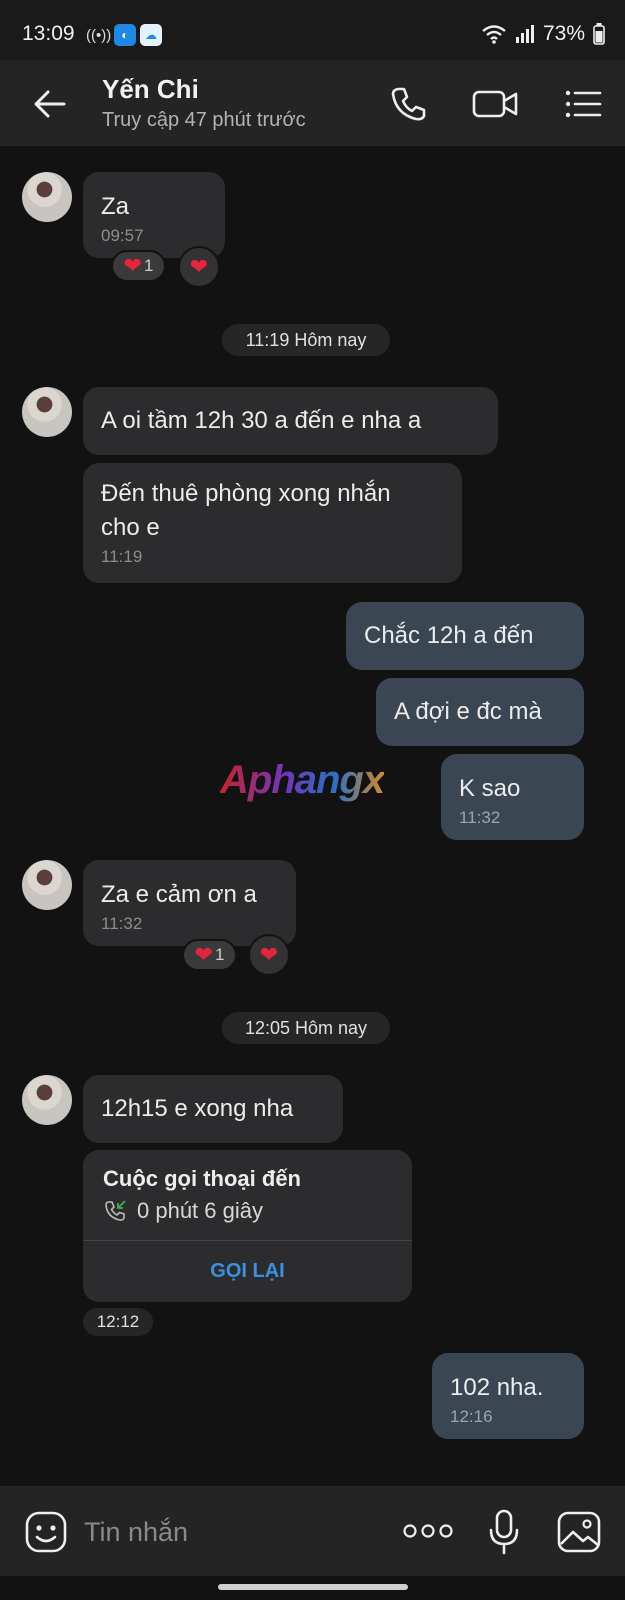 The height and width of the screenshot is (1600, 625). What do you see at coordinates (234, 1532) in the screenshot?
I see `message-input: Tin nhắn` at bounding box center [234, 1532].